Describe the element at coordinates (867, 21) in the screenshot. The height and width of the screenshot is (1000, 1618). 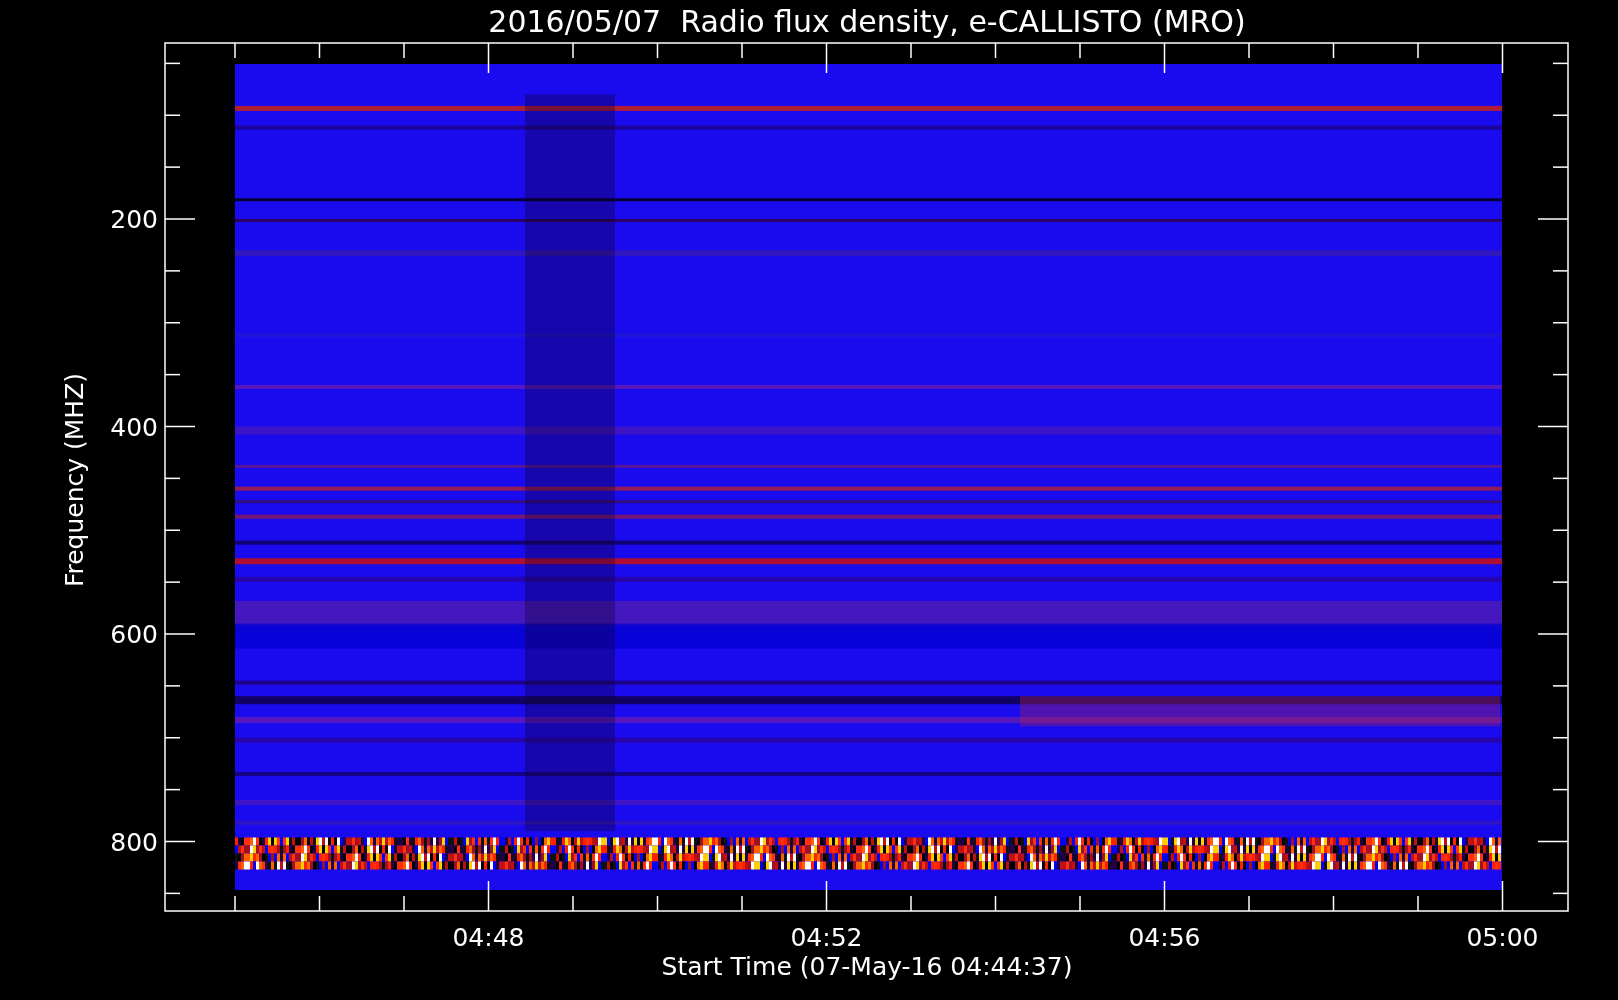
I see `chart-title: 2016/05/07 Radio flux density, e-CALLISTO (MRO)` at that location.